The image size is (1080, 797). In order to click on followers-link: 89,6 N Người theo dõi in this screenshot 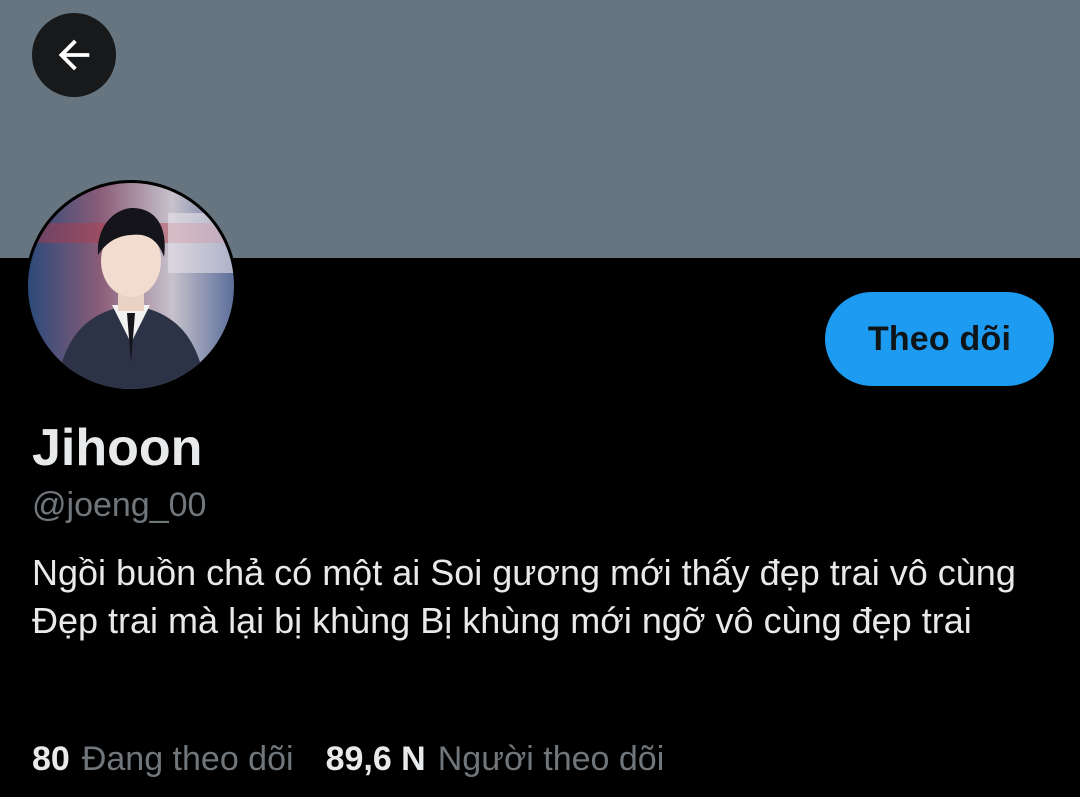, I will do `click(495, 759)`.